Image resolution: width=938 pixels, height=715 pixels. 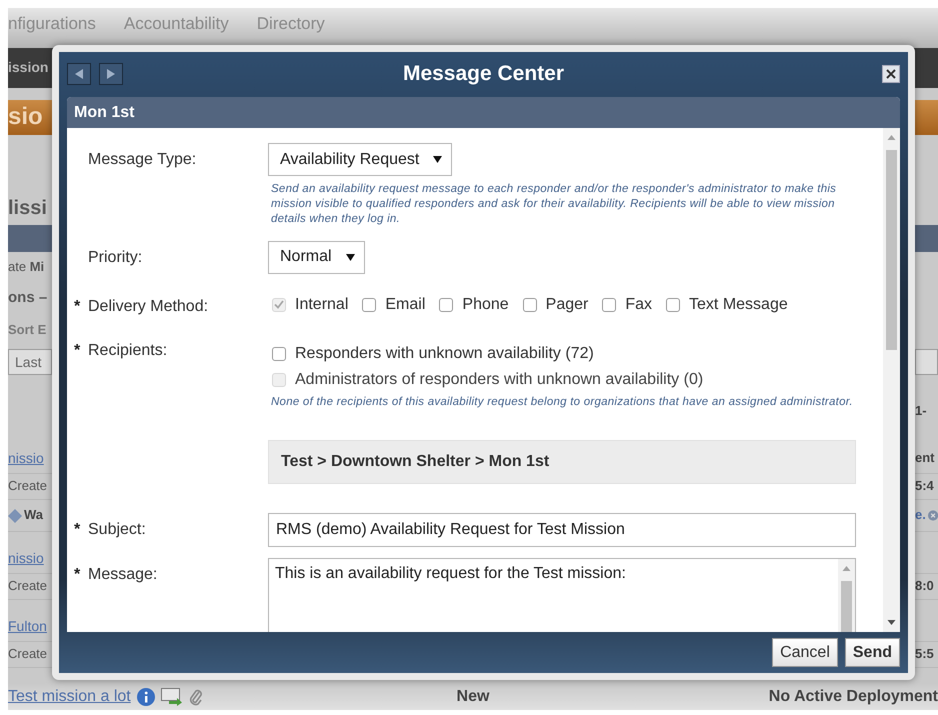 I want to click on time-text: 5:5, so click(x=924, y=654).